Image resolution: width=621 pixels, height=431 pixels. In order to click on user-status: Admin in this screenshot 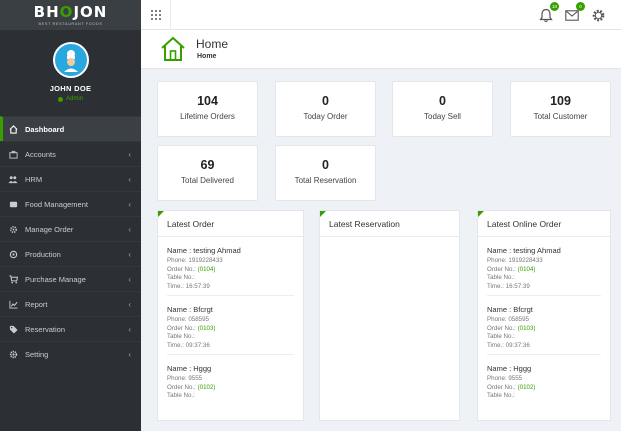, I will do `click(70, 99)`.